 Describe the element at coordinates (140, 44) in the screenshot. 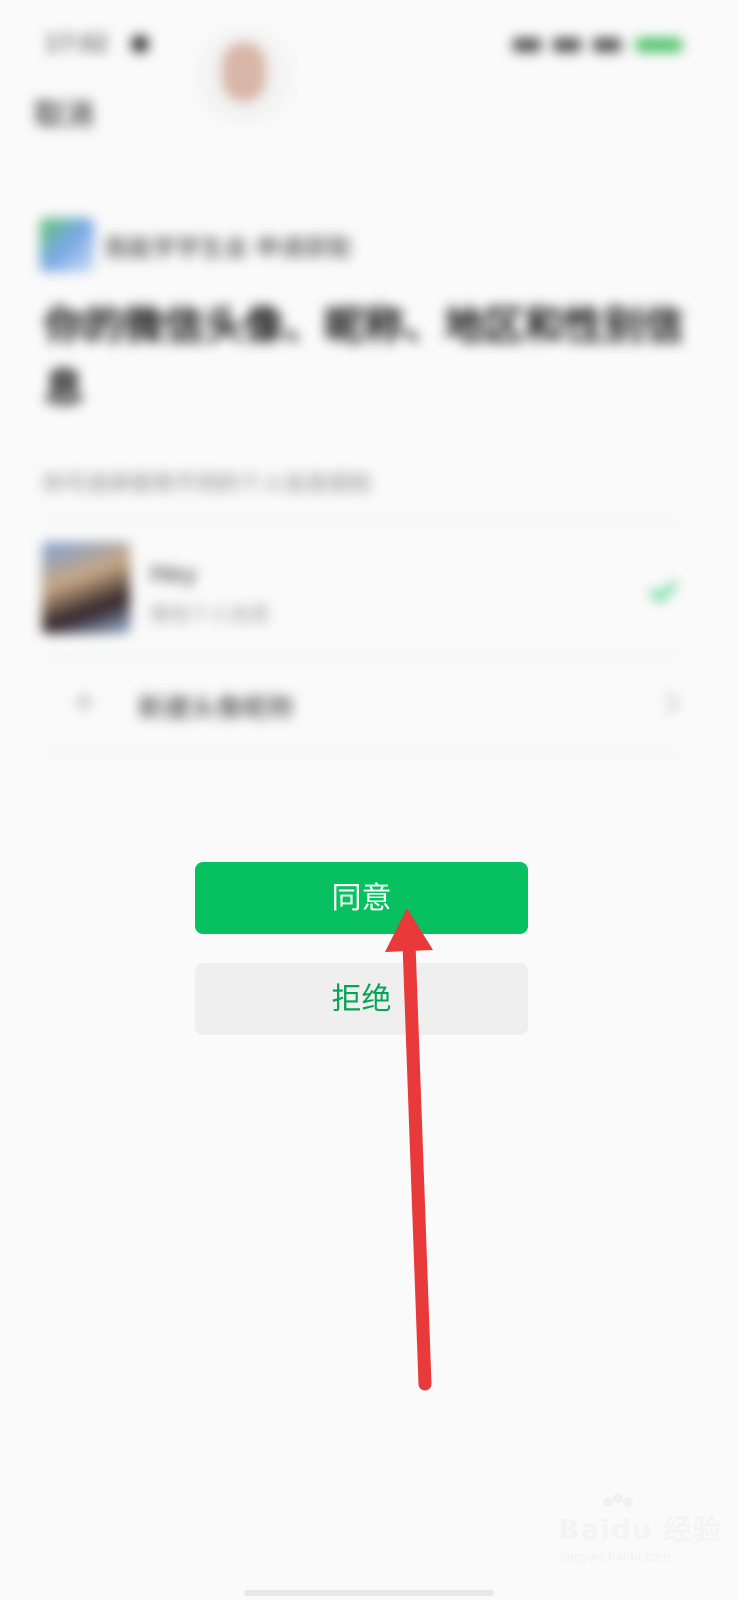

I see `notification-icon` at that location.